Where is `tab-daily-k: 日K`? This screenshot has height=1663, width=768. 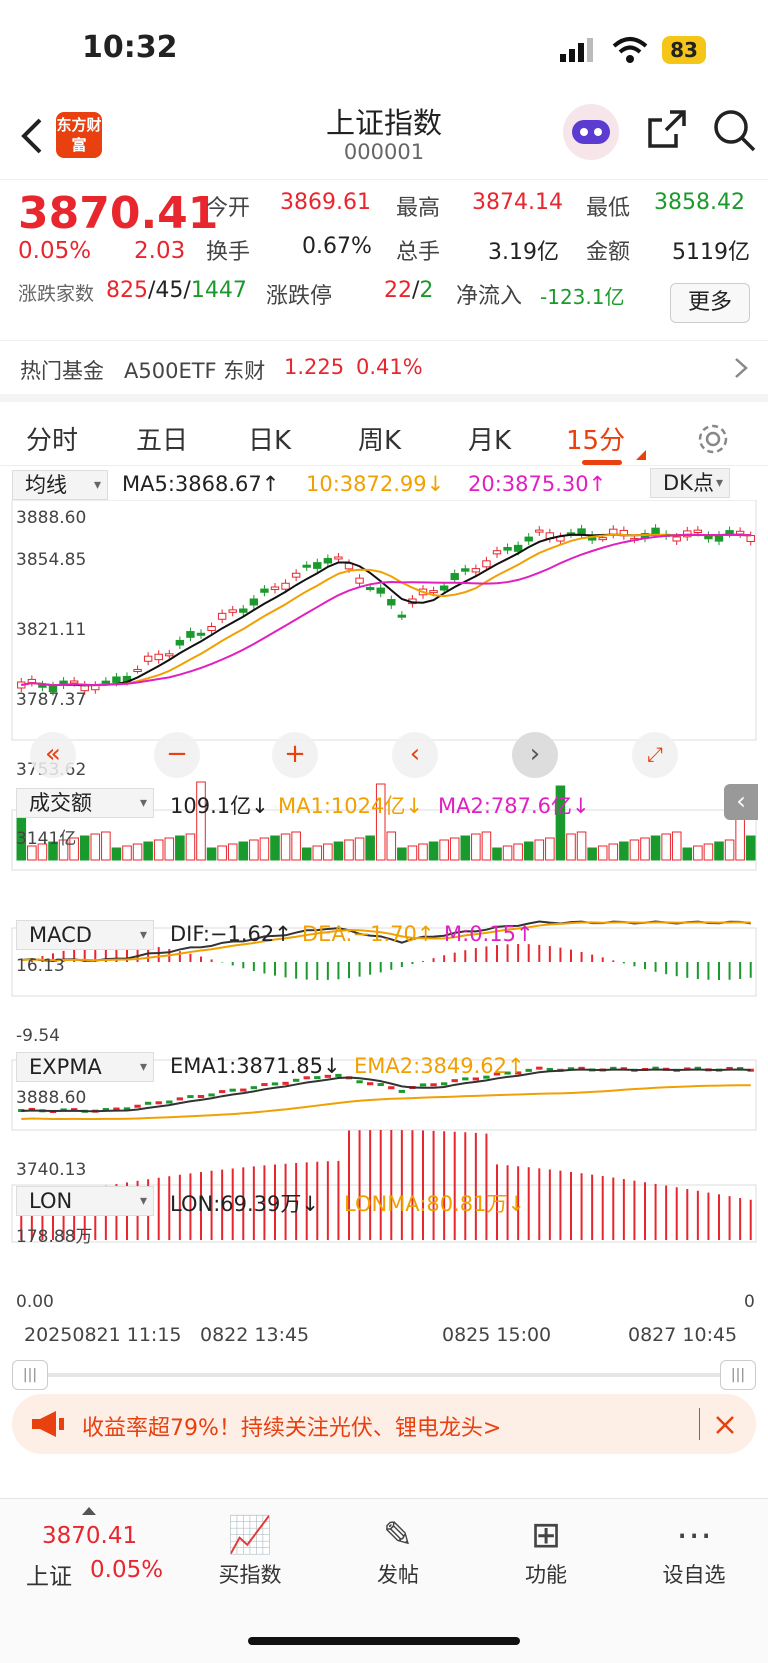
tab-daily-k: 日K is located at coordinates (269, 438).